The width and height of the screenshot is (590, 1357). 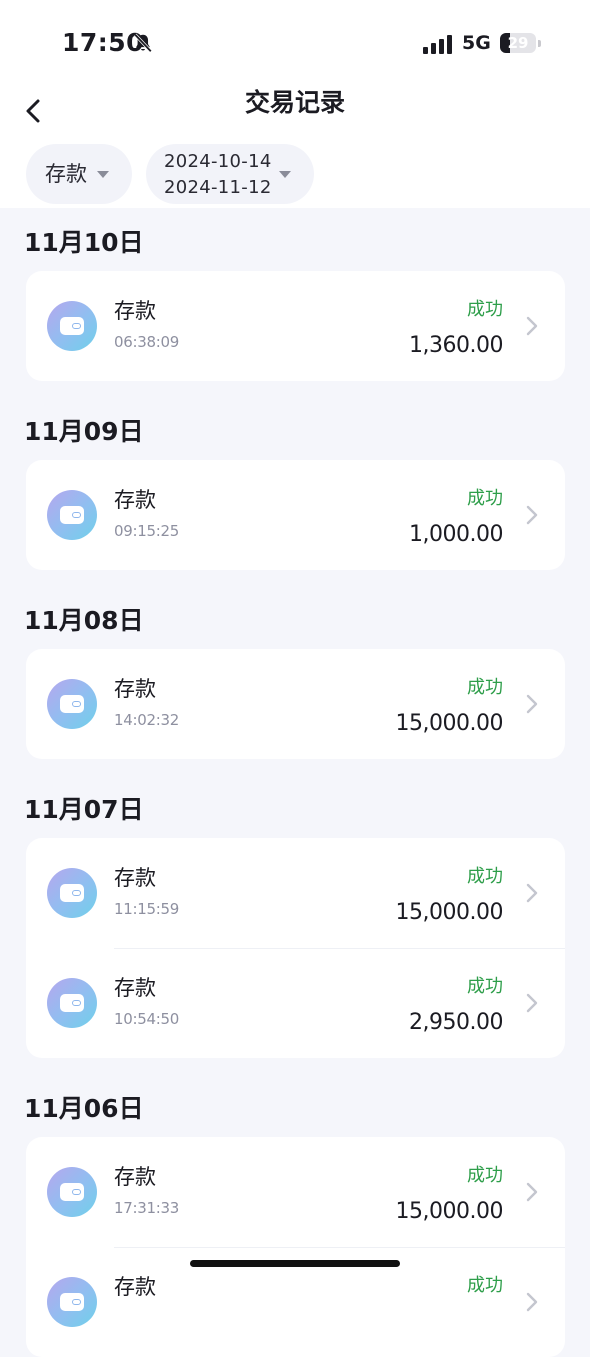 I want to click on transaction-row: 存款 17:31:33 成功 15,000.00, so click(x=295, y=1192).